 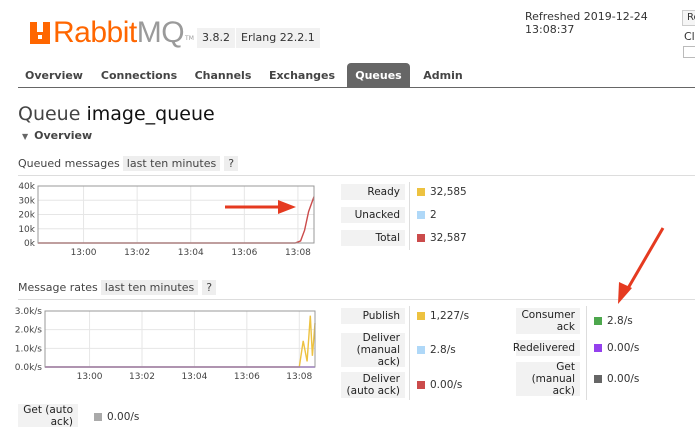 What do you see at coordinates (442, 192) in the screenshot?
I see `stat-value-ready: 32,585` at bounding box center [442, 192].